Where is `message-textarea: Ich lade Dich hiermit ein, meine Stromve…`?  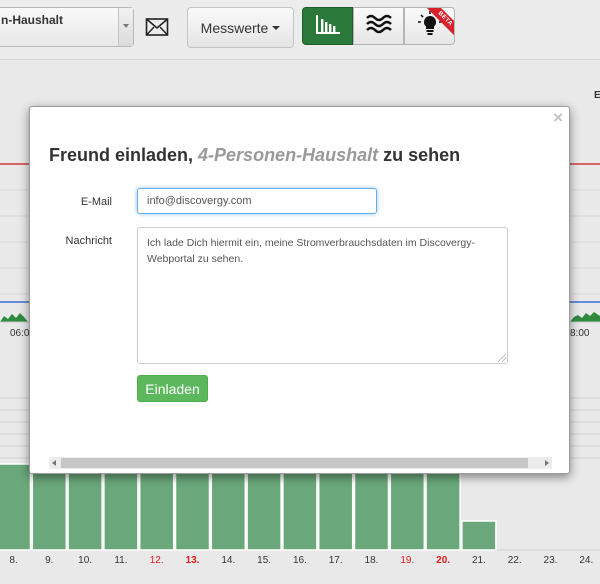 message-textarea: Ich lade Dich hiermit ein, meine Stromve… is located at coordinates (322, 295).